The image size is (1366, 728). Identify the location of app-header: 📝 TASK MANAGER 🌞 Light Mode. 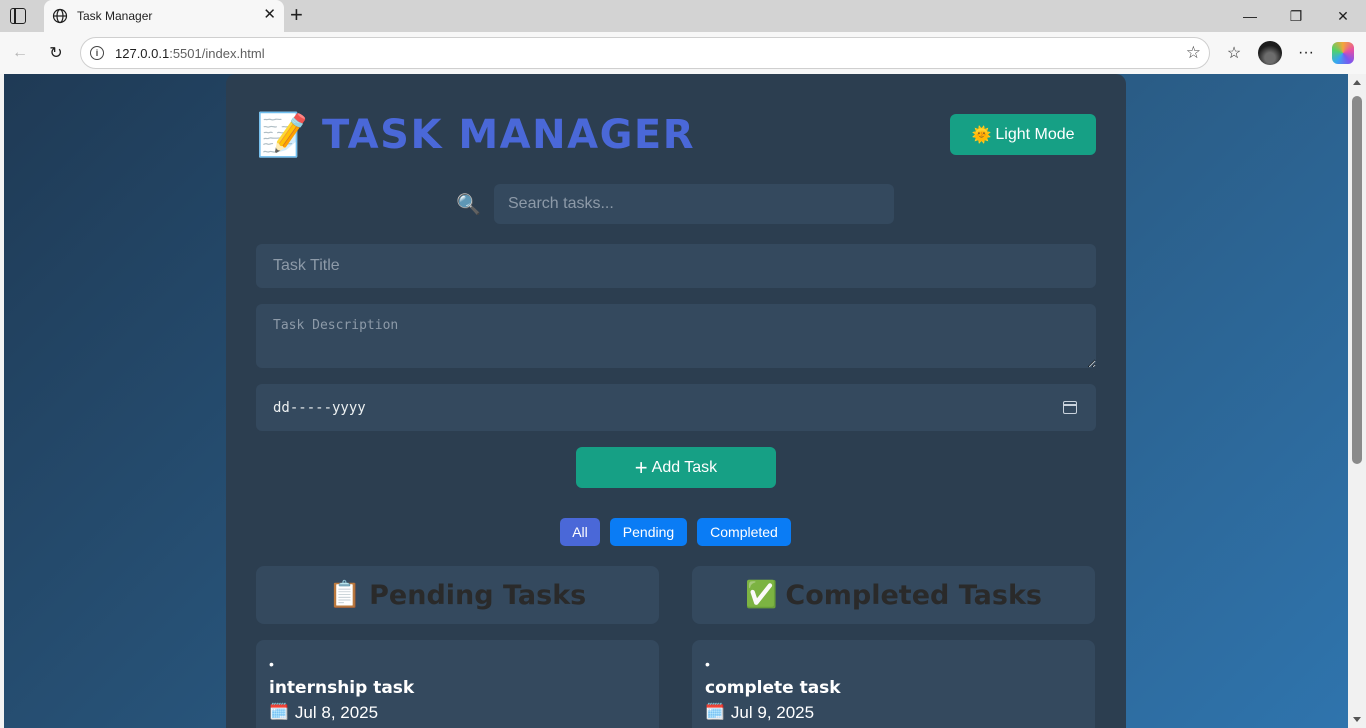
(676, 135).